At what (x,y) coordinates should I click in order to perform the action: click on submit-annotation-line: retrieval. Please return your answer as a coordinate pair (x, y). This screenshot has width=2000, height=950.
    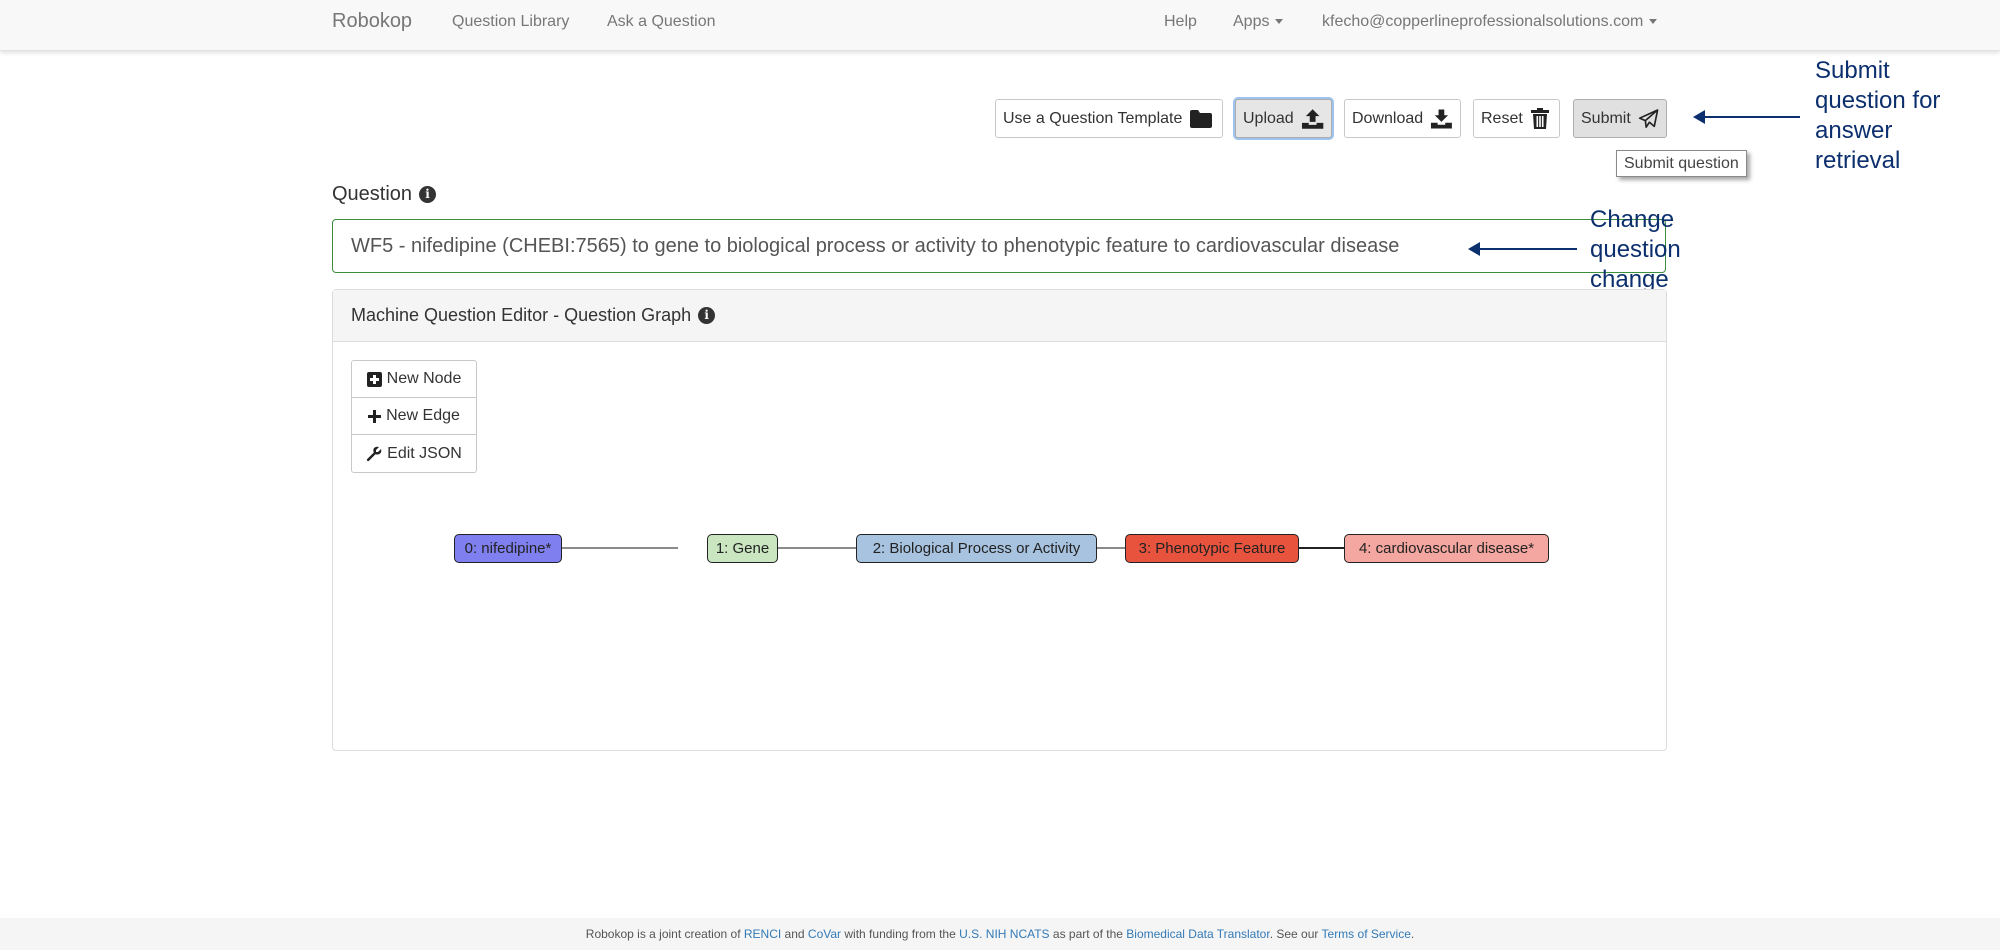
    Looking at the image, I should click on (1858, 160).